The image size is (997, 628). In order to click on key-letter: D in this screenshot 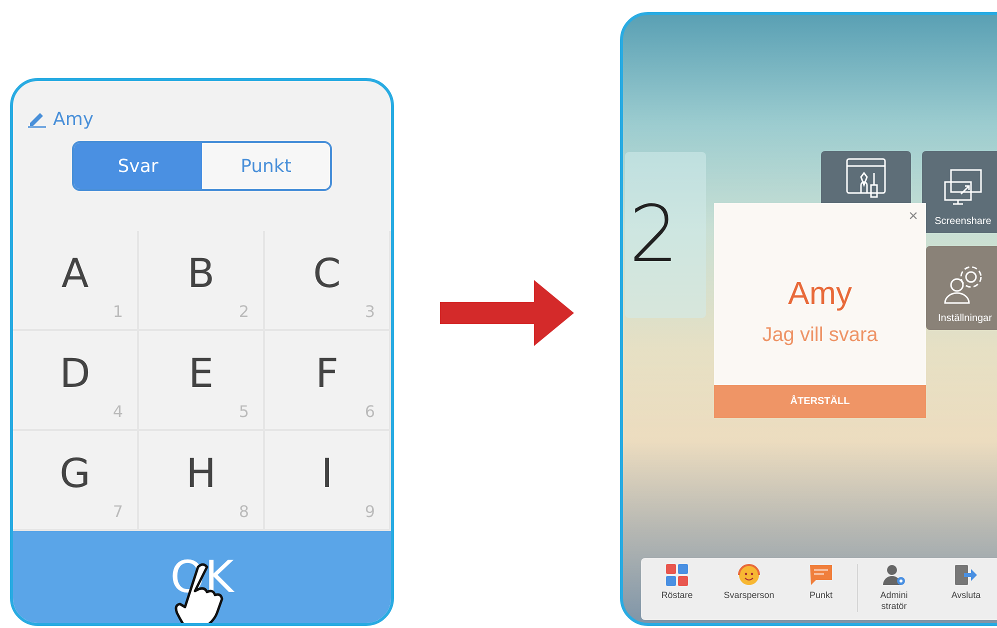, I will do `click(75, 374)`.